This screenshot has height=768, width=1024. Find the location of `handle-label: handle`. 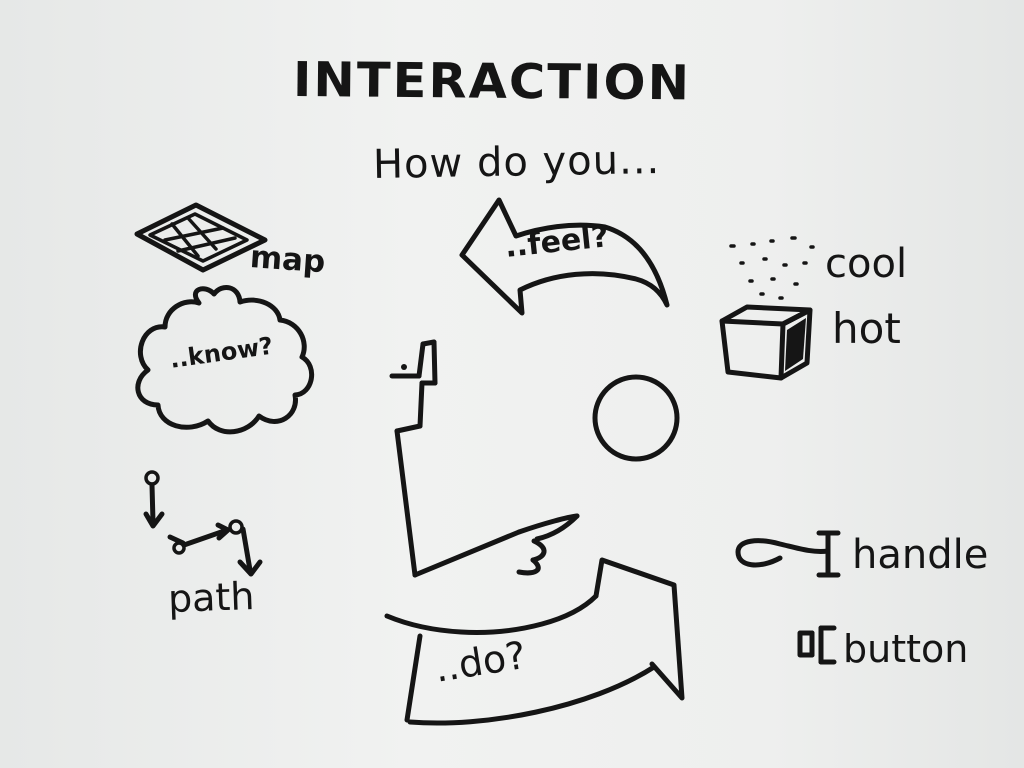

handle-label: handle is located at coordinates (920, 555).